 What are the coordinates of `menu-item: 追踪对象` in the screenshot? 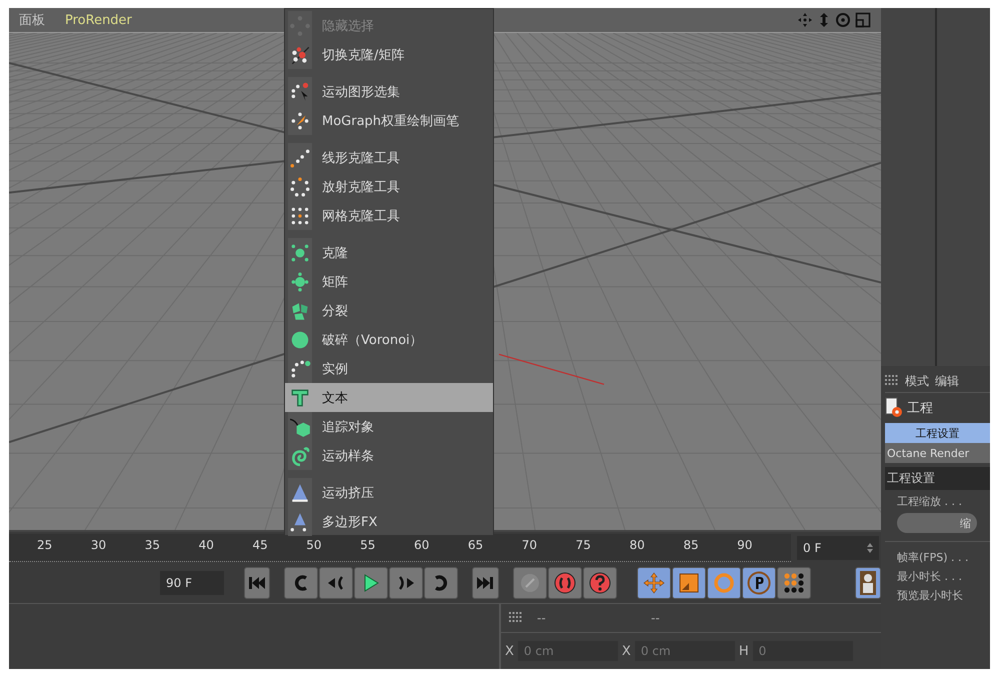 It's located at (389, 426).